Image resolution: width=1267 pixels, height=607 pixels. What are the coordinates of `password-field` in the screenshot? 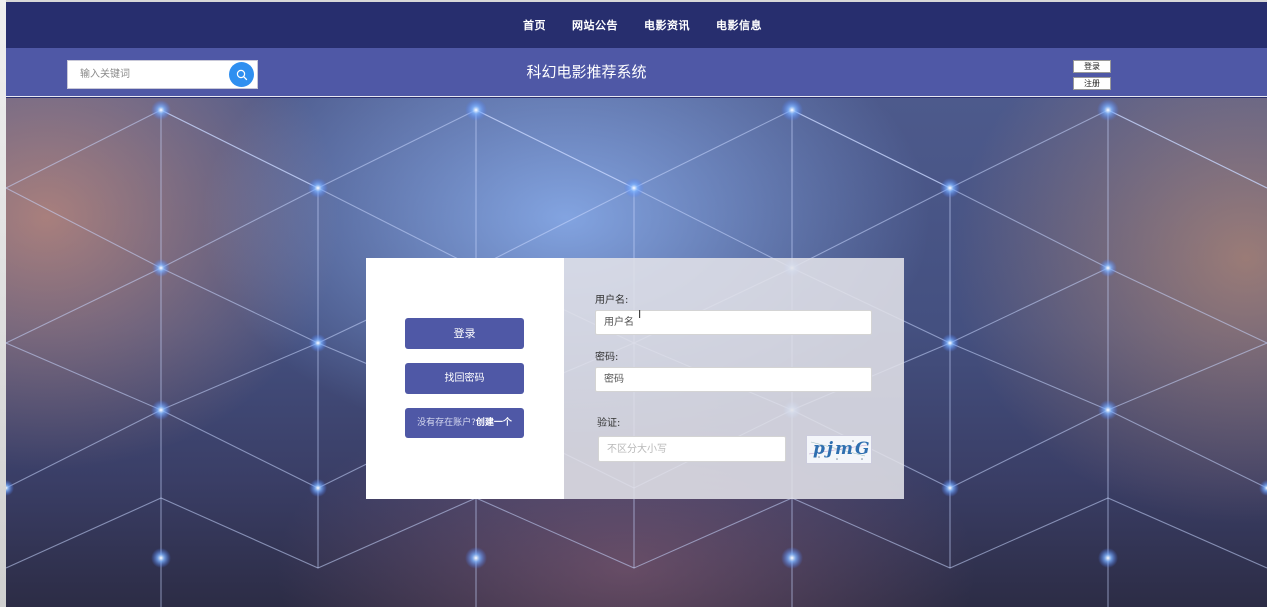 It's located at (733, 379).